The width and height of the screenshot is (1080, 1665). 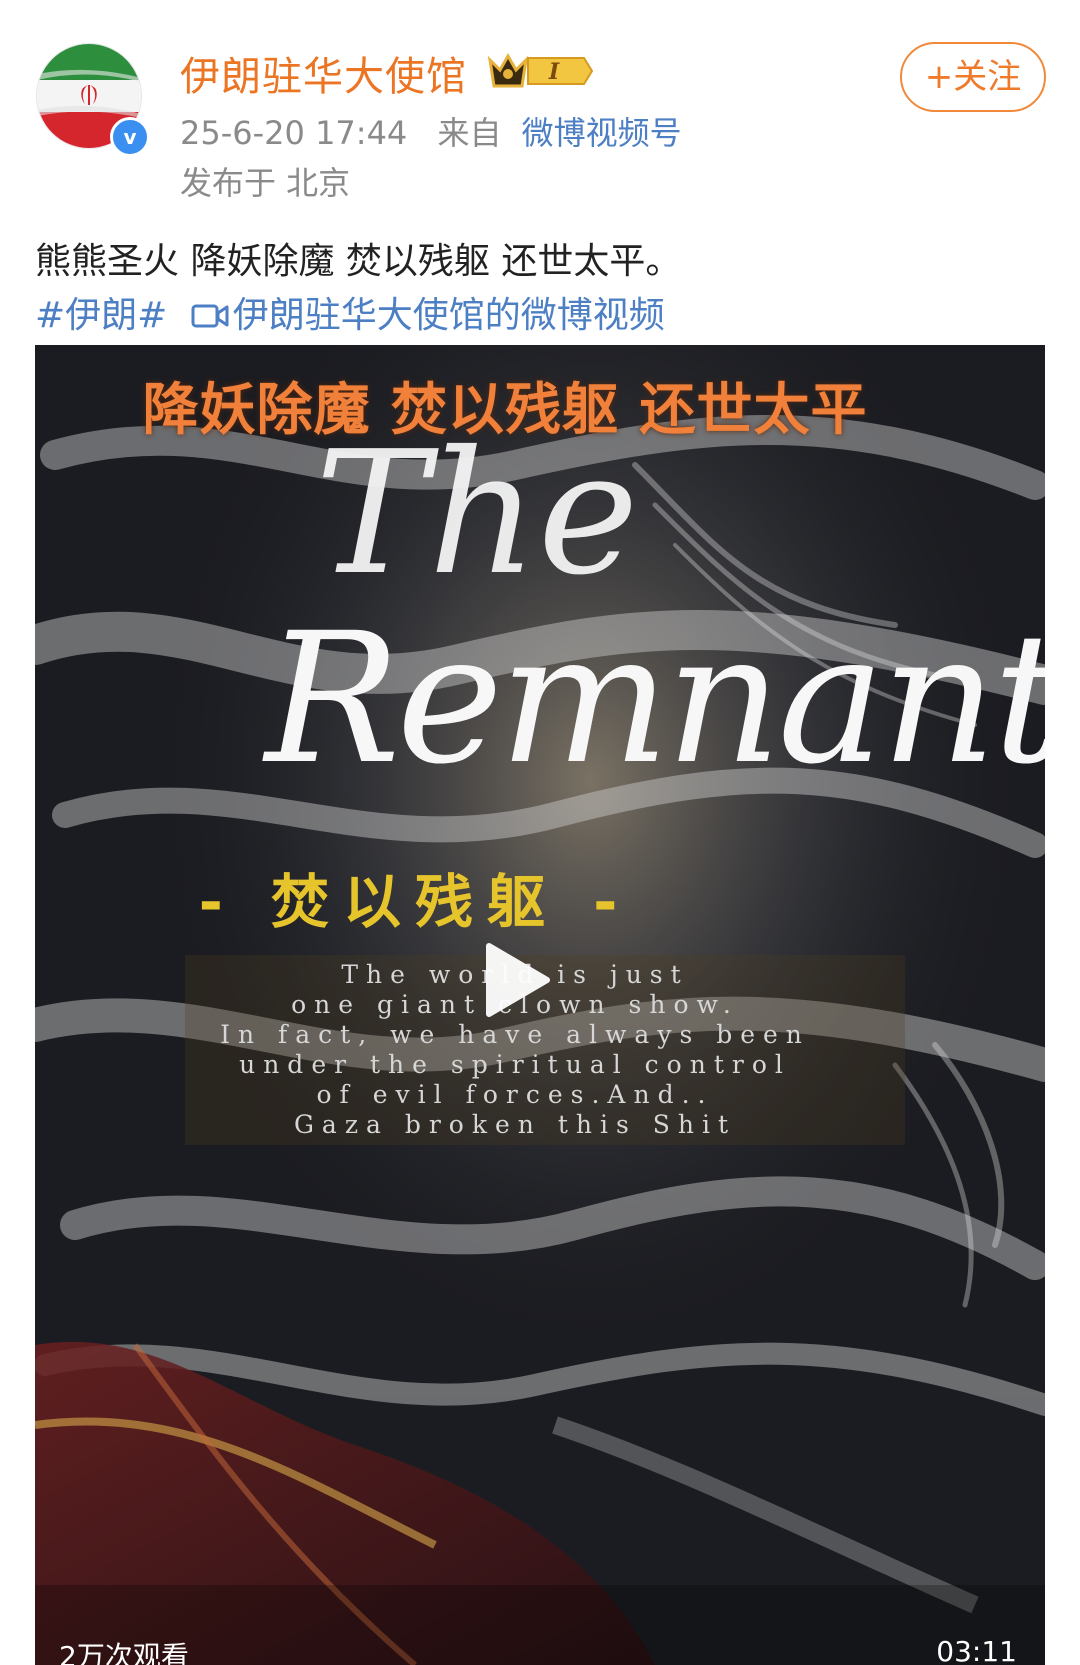 What do you see at coordinates (449, 315) in the screenshot?
I see `video-link: 伊朗驻华大使馆的微博视频` at bounding box center [449, 315].